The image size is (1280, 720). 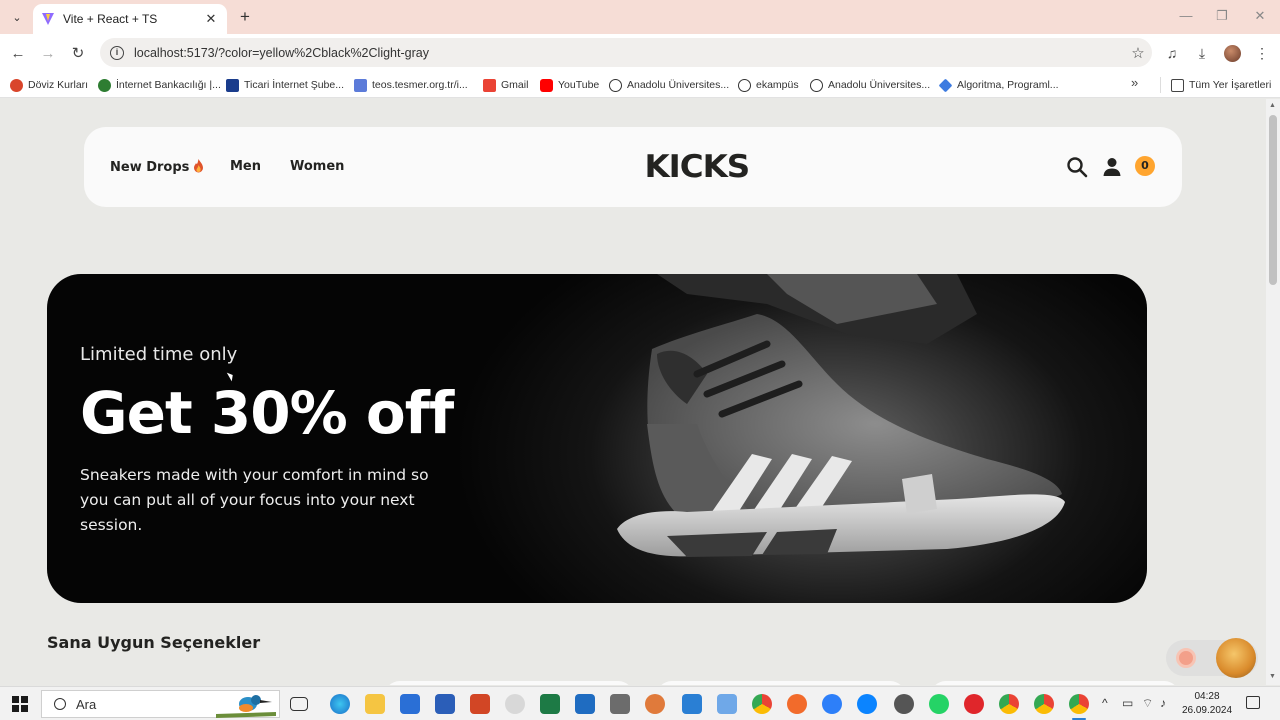 What do you see at coordinates (1253, 702) in the screenshot?
I see `notifications-icon` at bounding box center [1253, 702].